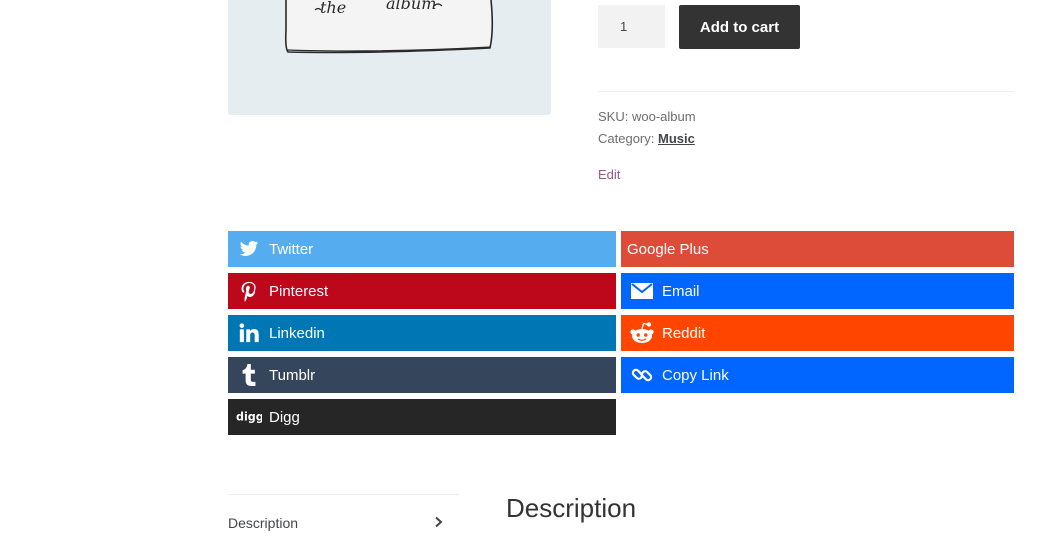 This screenshot has width=1041, height=539. What do you see at coordinates (284, 417) in the screenshot?
I see `share-digg-label: Digg` at bounding box center [284, 417].